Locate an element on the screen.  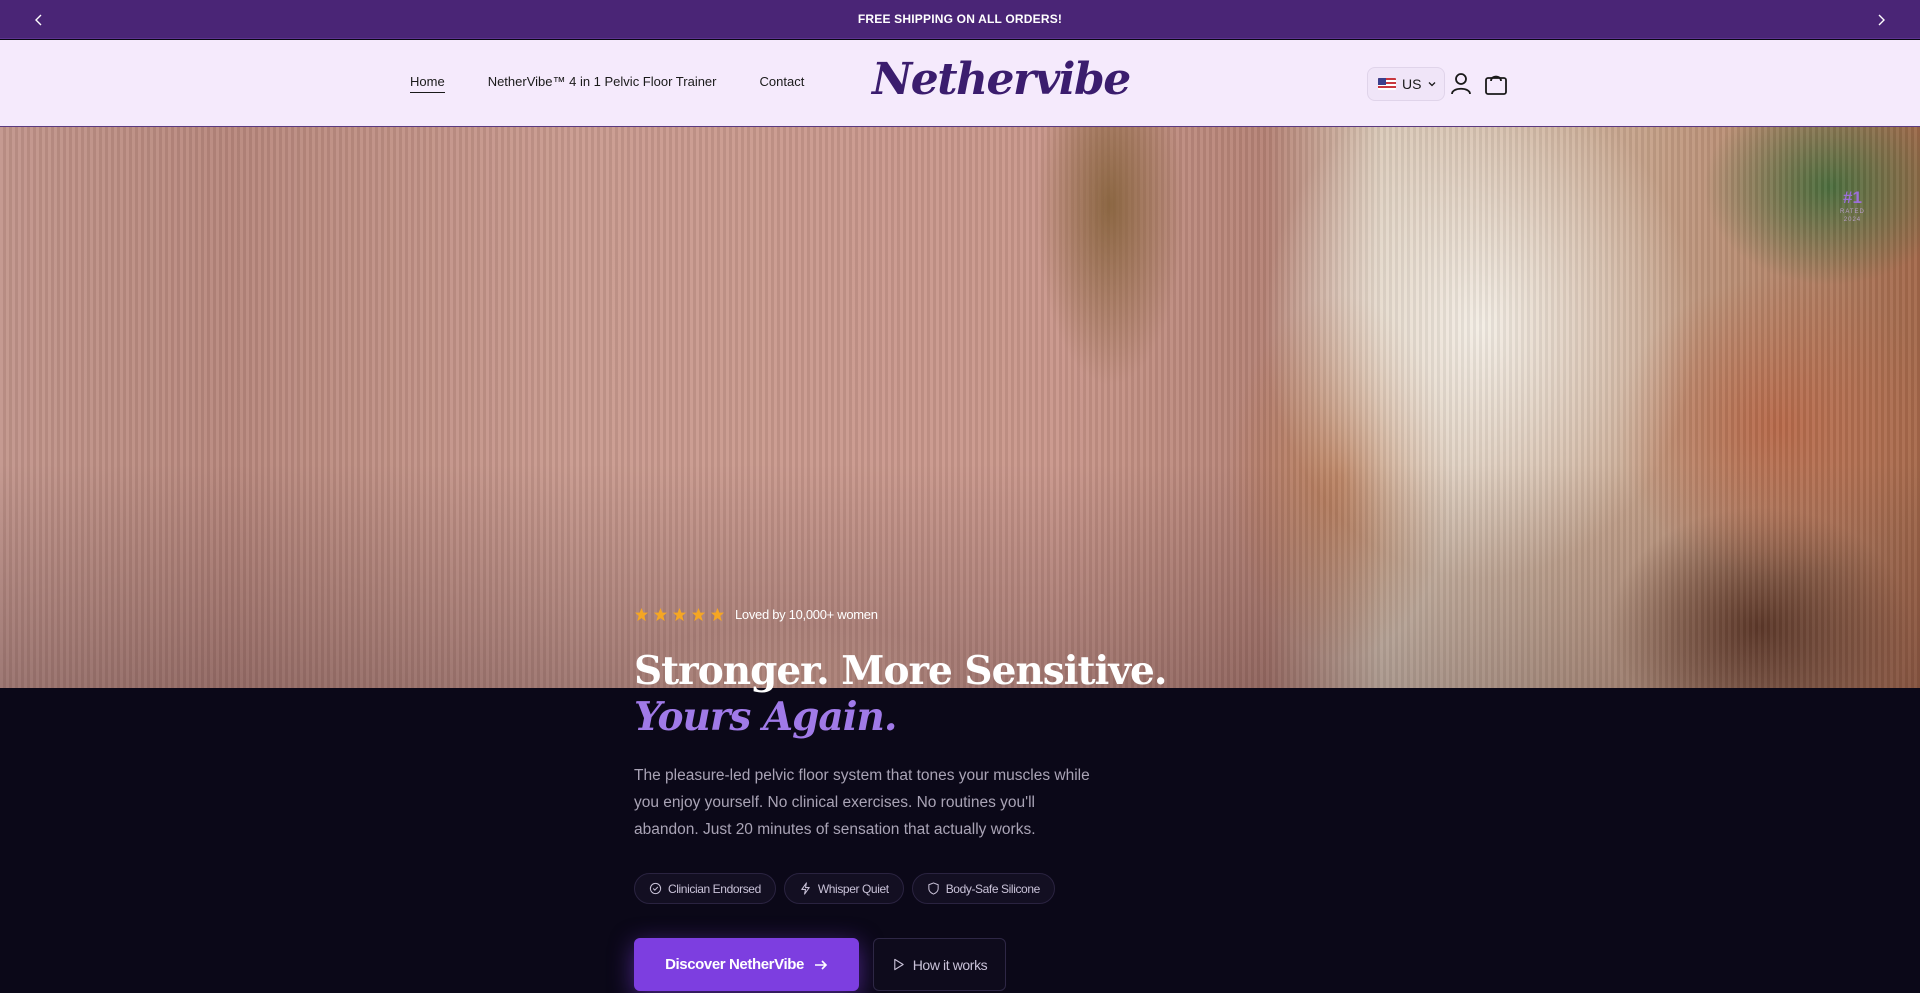
announcement-bar: FREE SHIPPING ON ALL ORDERS! is located at coordinates (960, 19).